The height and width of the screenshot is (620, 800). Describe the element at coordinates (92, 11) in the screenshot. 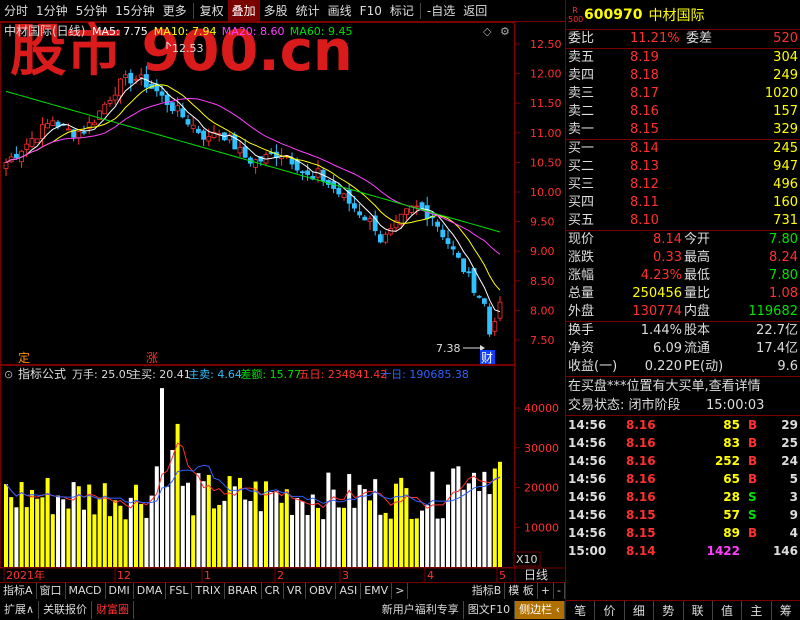

I see `toolbar-2: 5分钟` at that location.